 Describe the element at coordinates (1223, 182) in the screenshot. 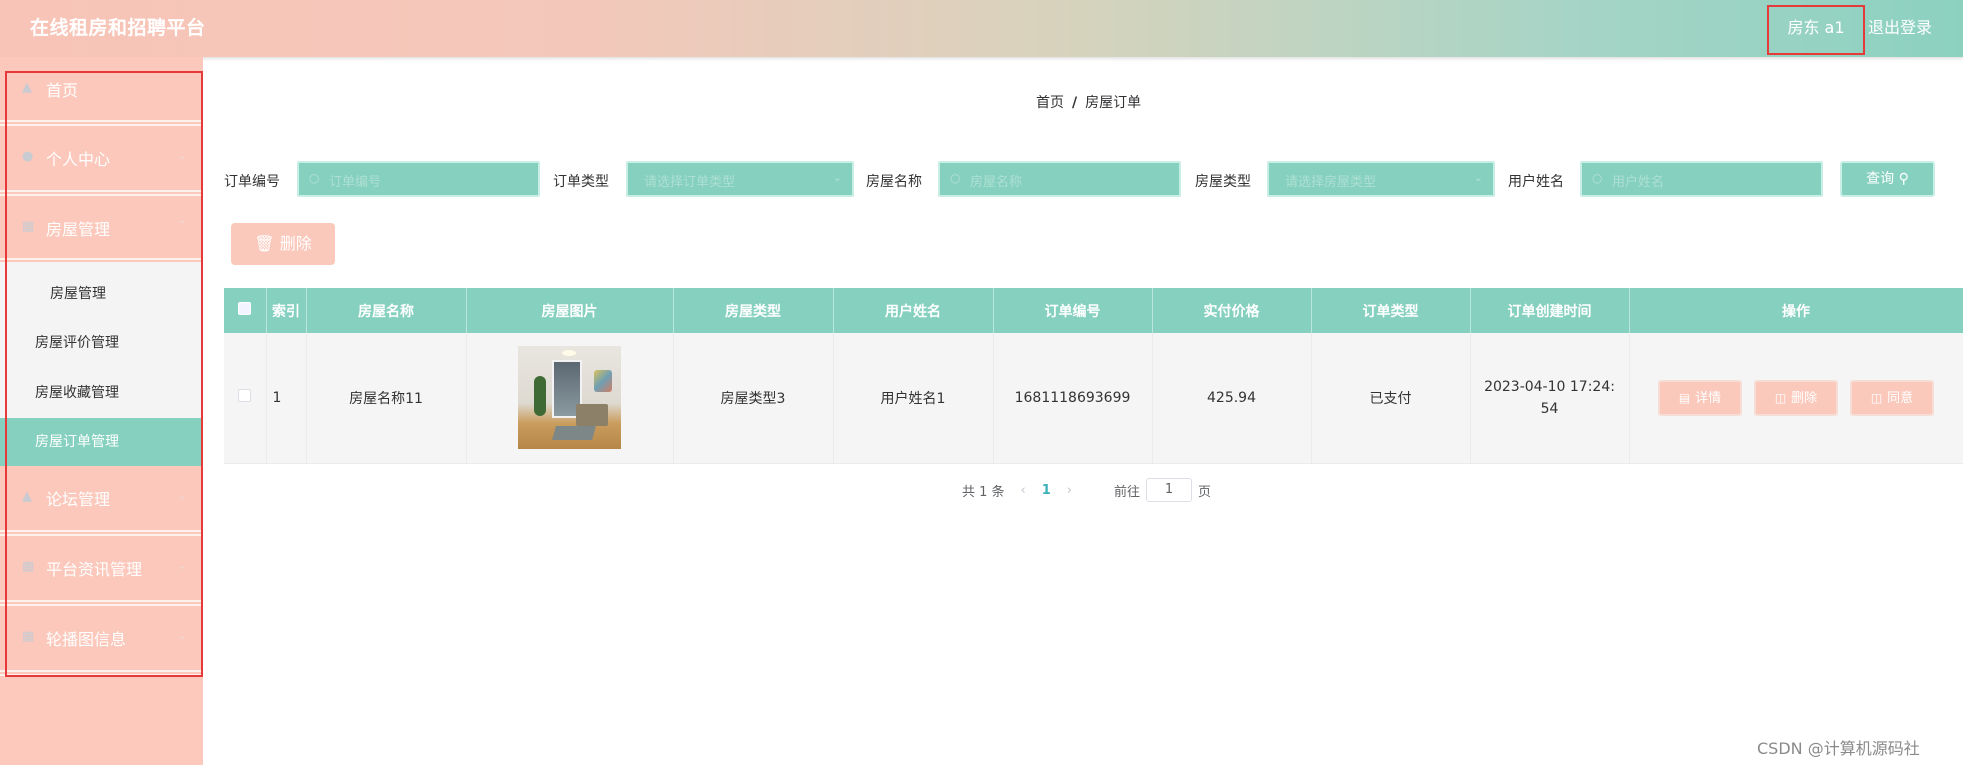

I see `house-type-label: 房屋类型` at that location.